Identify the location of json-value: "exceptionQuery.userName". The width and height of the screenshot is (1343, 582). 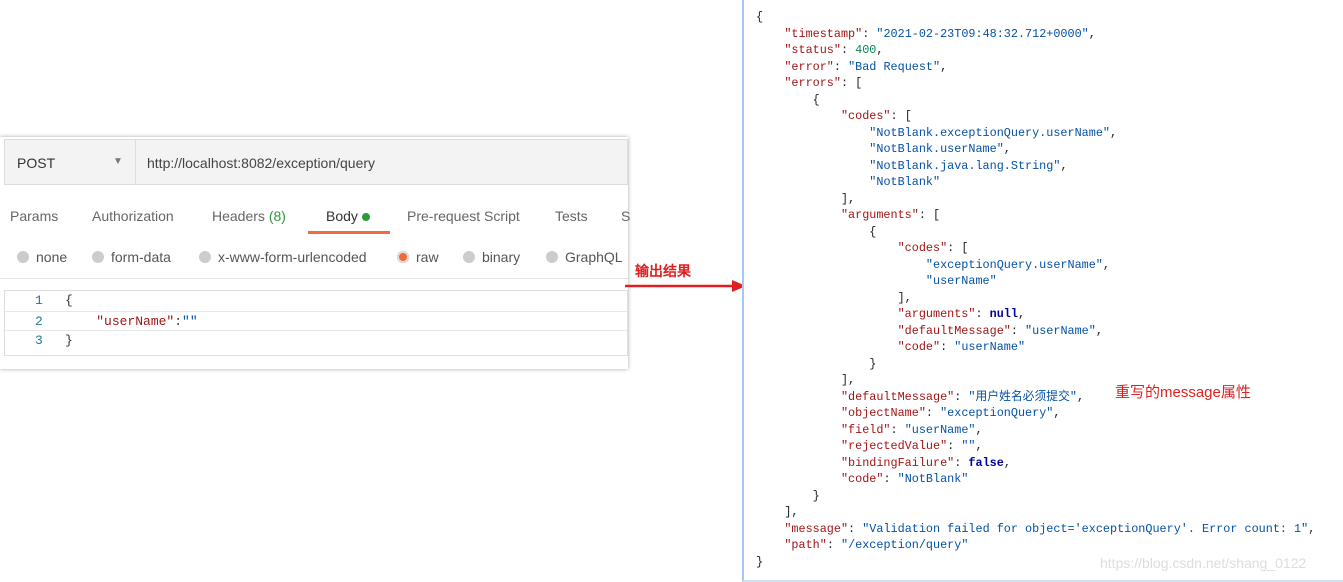
(1014, 264).